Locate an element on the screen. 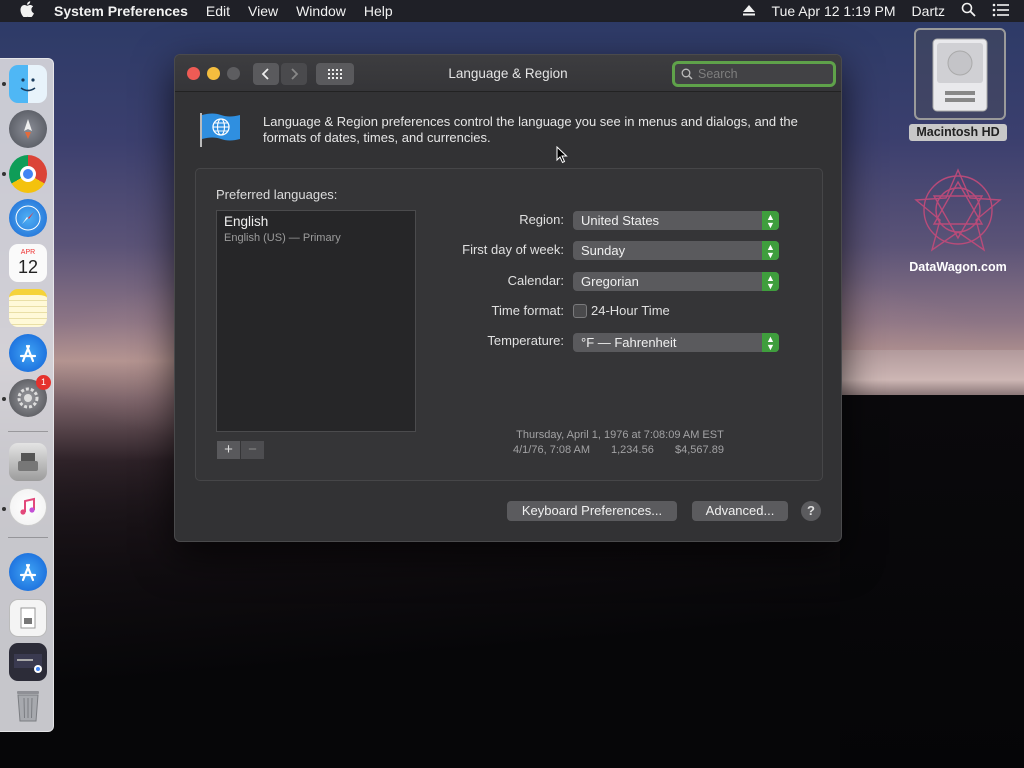  first-day-popup: Sunday ▲ ▼ is located at coordinates (676, 250).